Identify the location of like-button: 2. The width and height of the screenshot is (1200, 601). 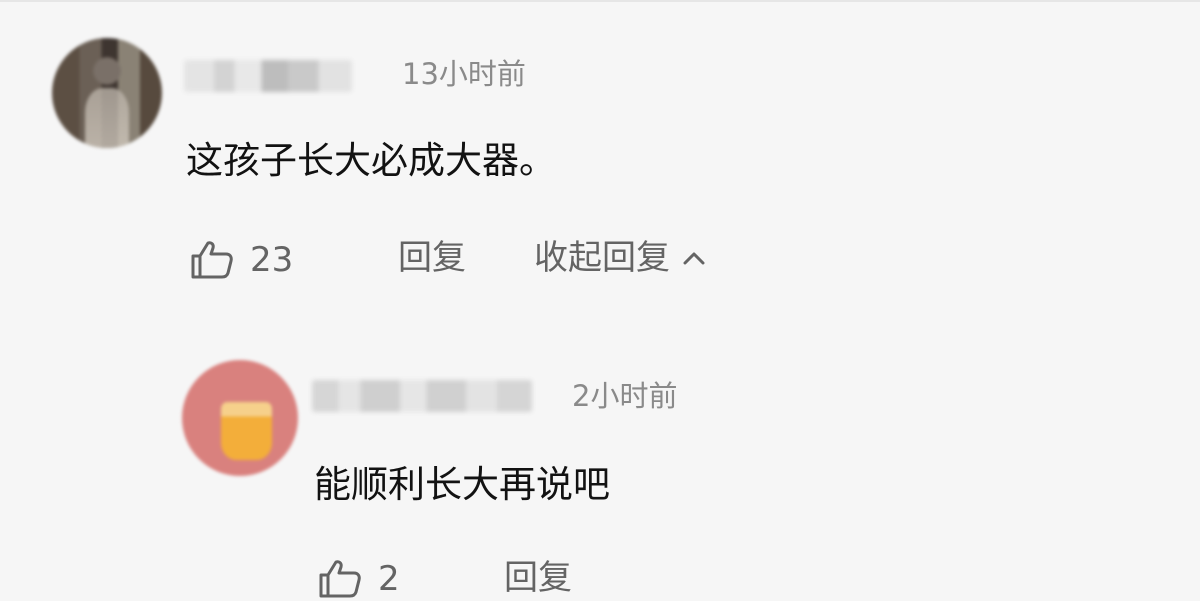
(359, 579).